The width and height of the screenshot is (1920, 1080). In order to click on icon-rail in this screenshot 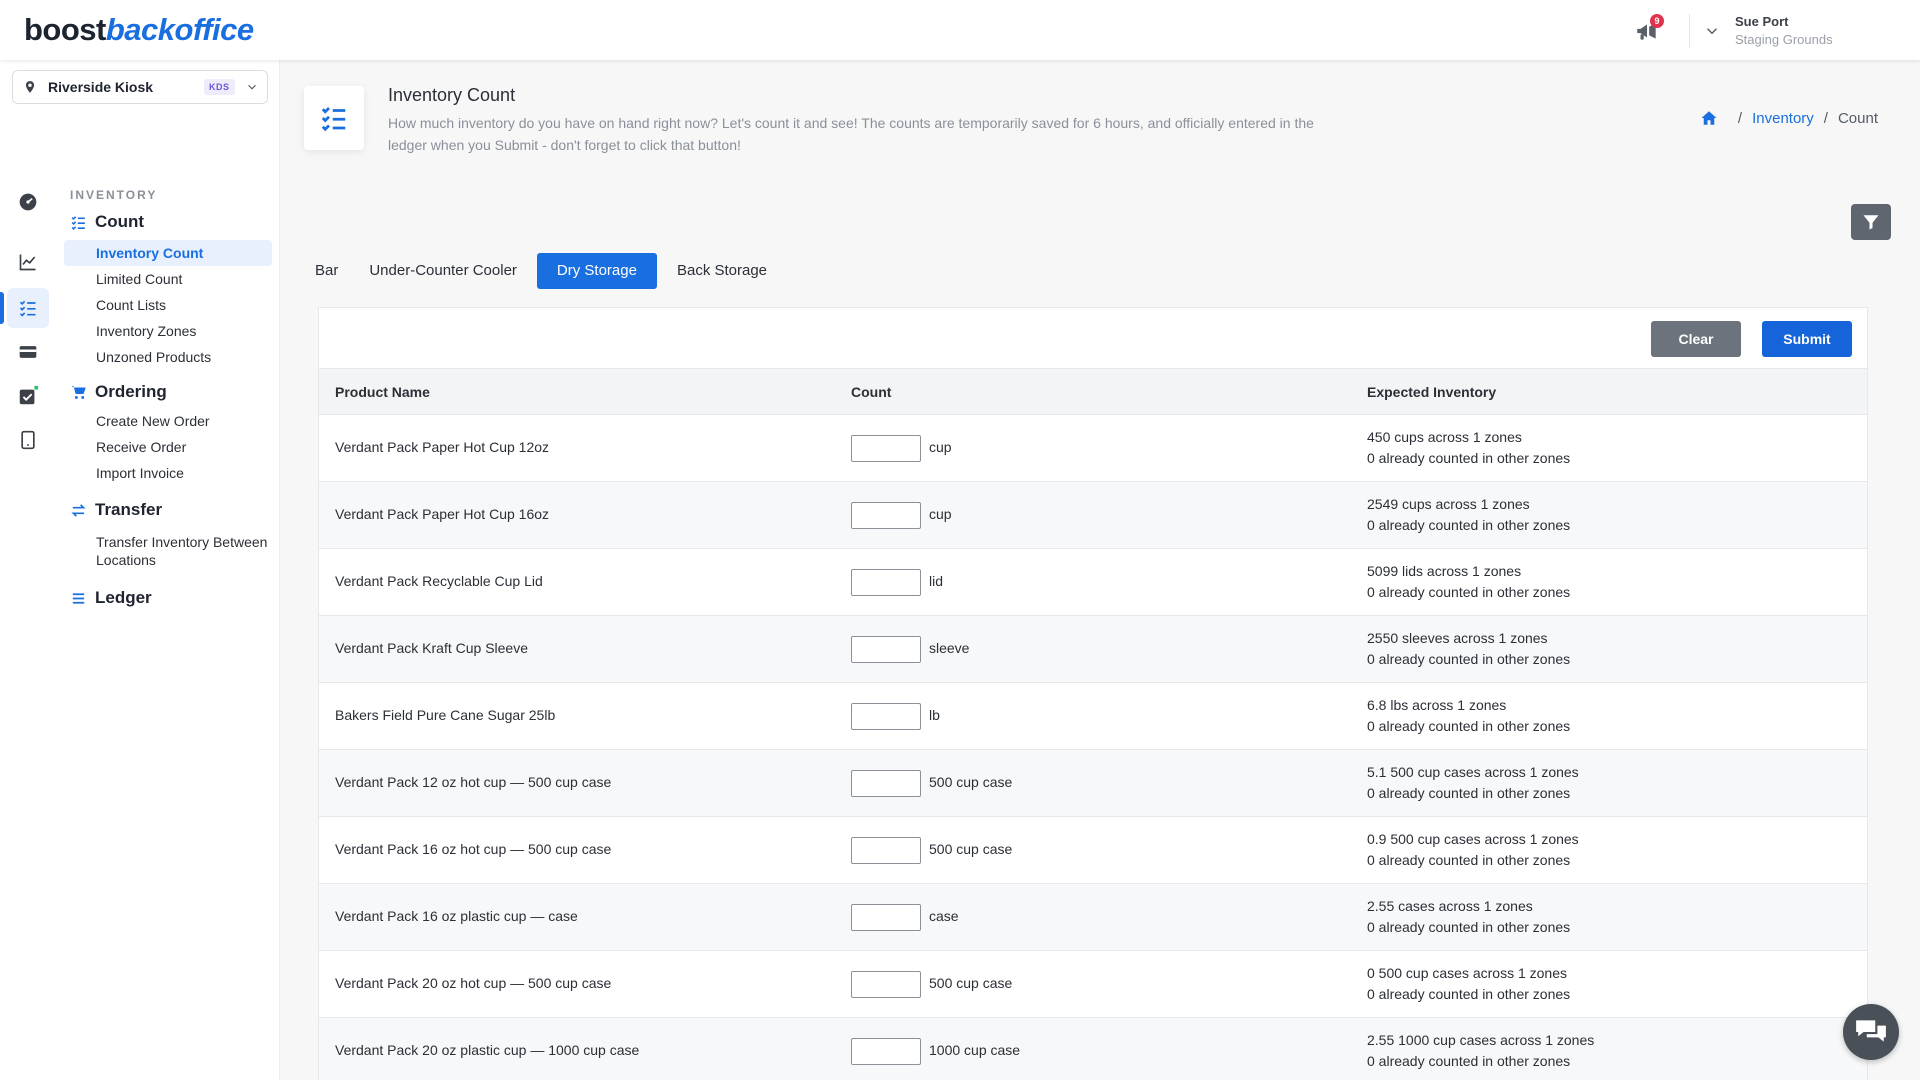, I will do `click(28, 599)`.